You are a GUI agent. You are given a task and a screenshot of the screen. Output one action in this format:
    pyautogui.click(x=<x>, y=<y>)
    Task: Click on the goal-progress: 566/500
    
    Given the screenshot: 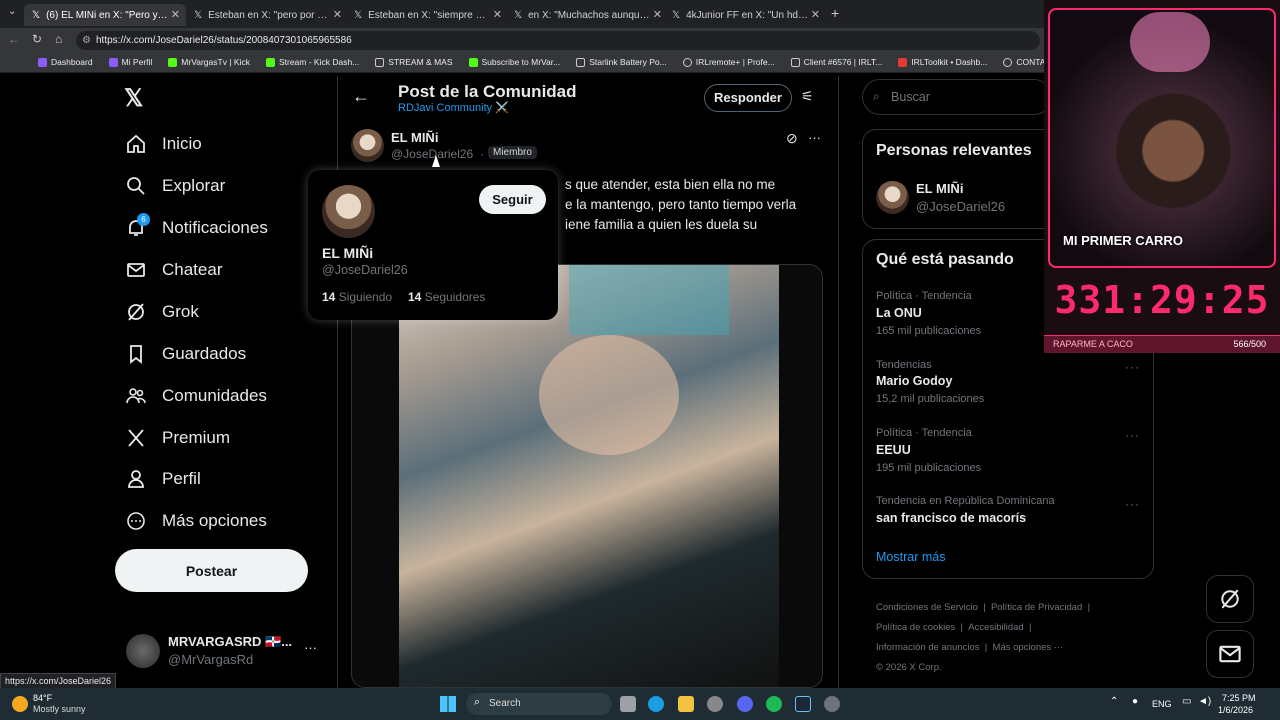 What is the action you would take?
    pyautogui.click(x=1249, y=344)
    